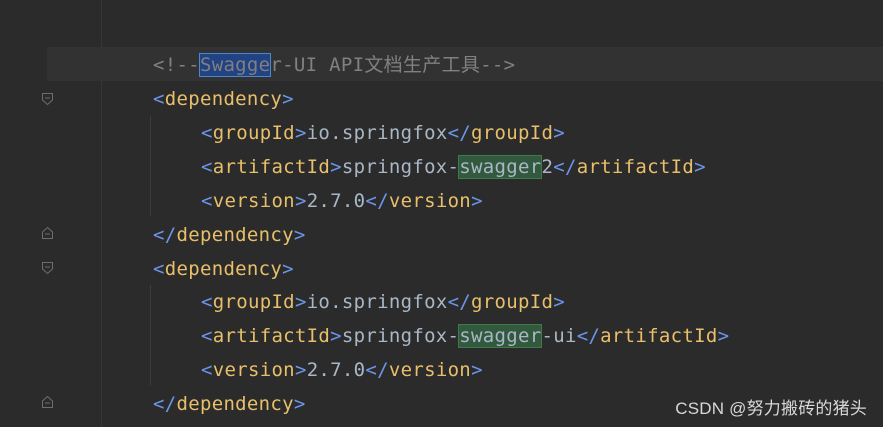 The width and height of the screenshot is (883, 427). Describe the element at coordinates (771, 408) in the screenshot. I see `watermark-text: CSDN @努力搬砖的猪头` at that location.